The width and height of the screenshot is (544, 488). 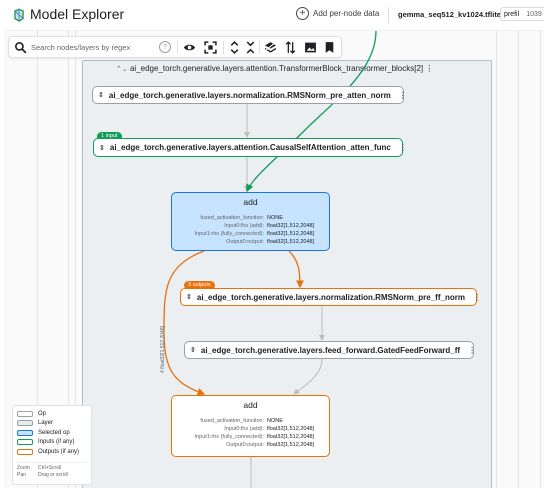 I want to click on app-title: Model Explorer, so click(x=77, y=14).